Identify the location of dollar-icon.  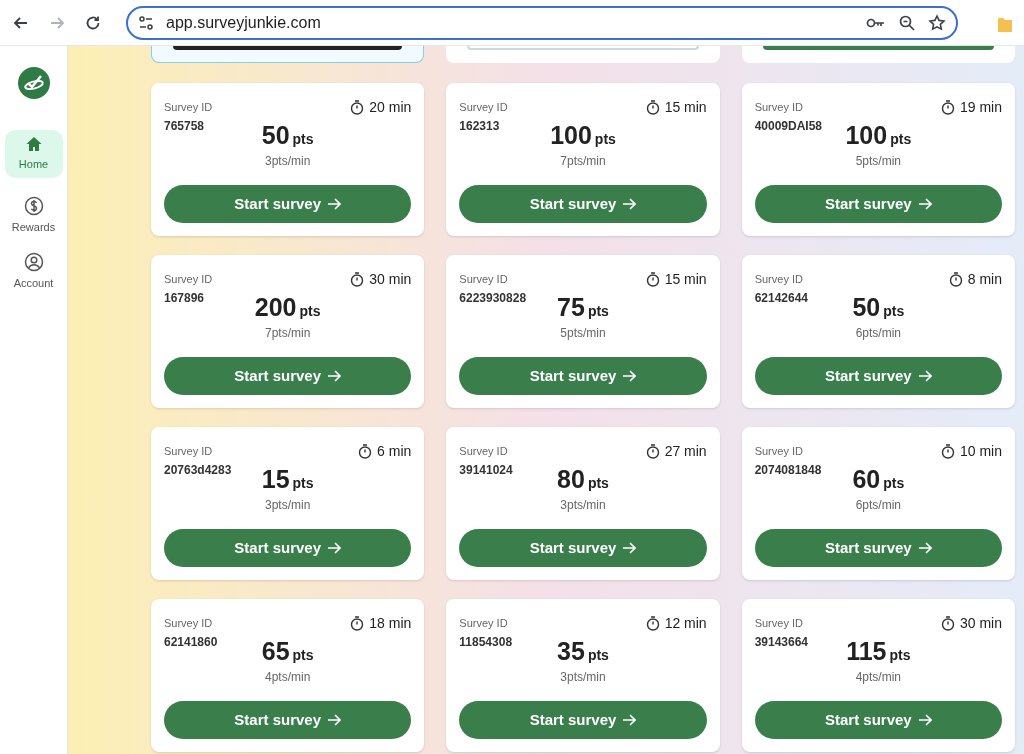
(33, 206).